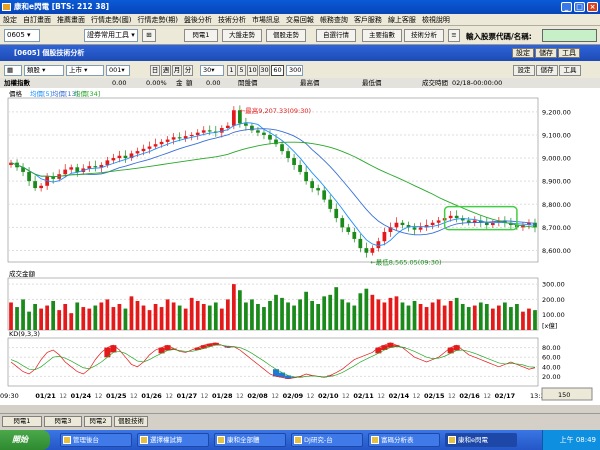 The height and width of the screenshot is (450, 600). I want to click on window-tab-1: 閃電3, so click(63, 421).